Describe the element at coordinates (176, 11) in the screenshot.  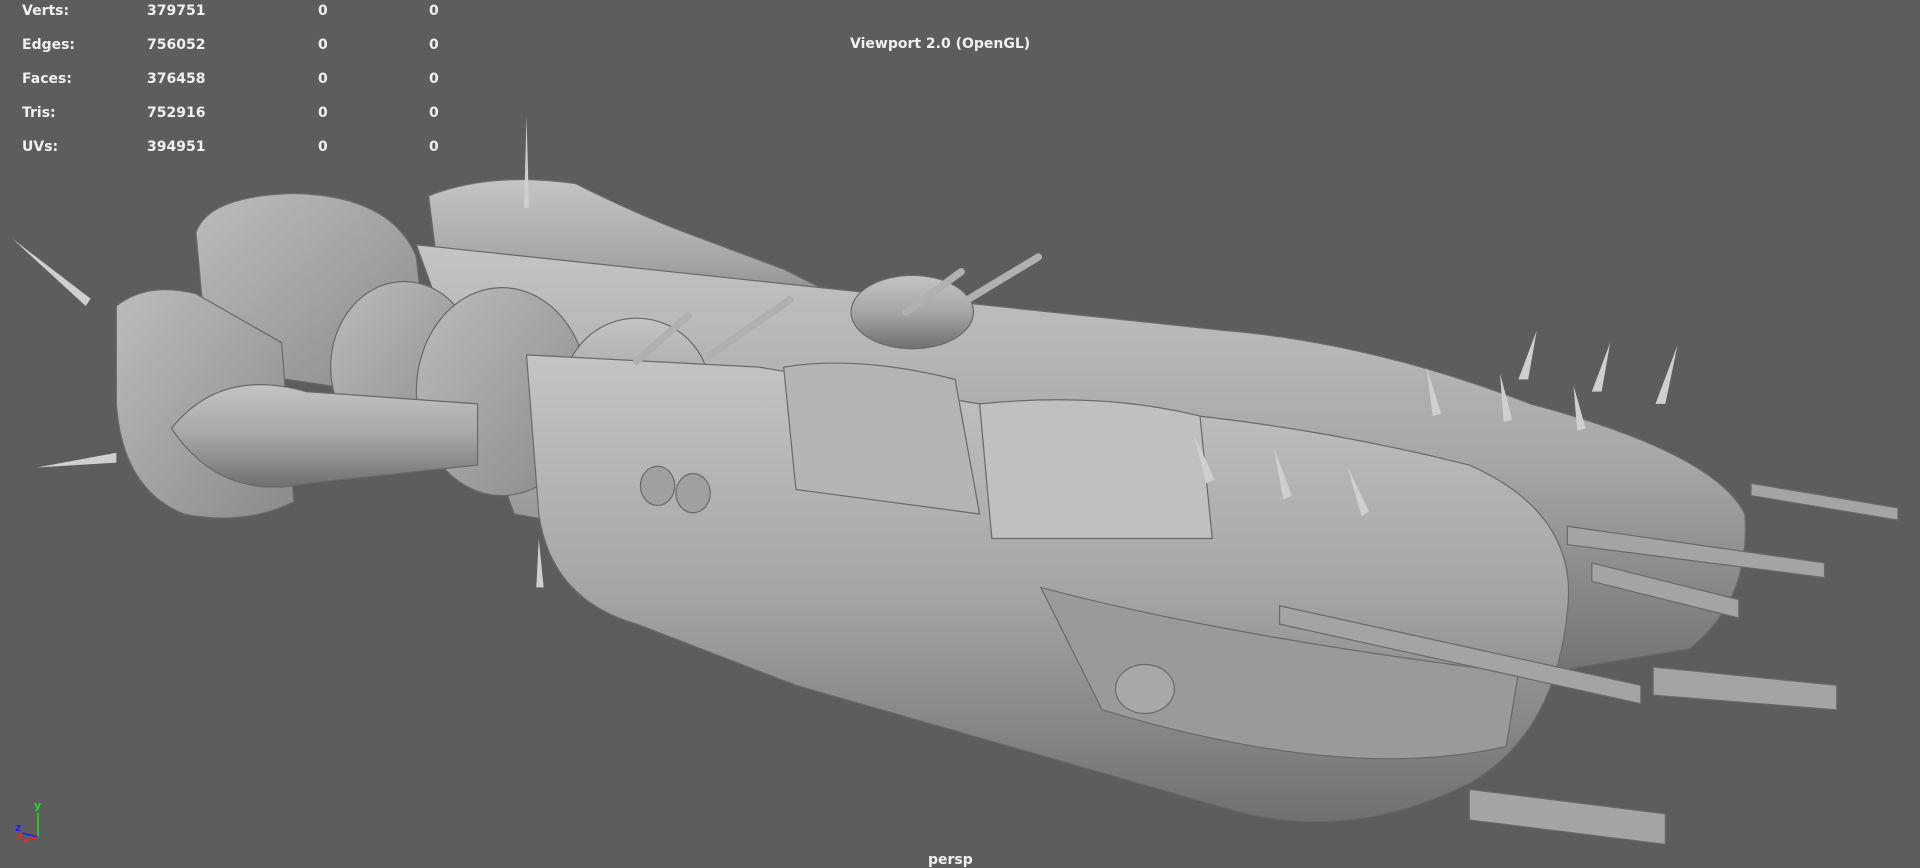
I see `stat-total: 379751` at that location.